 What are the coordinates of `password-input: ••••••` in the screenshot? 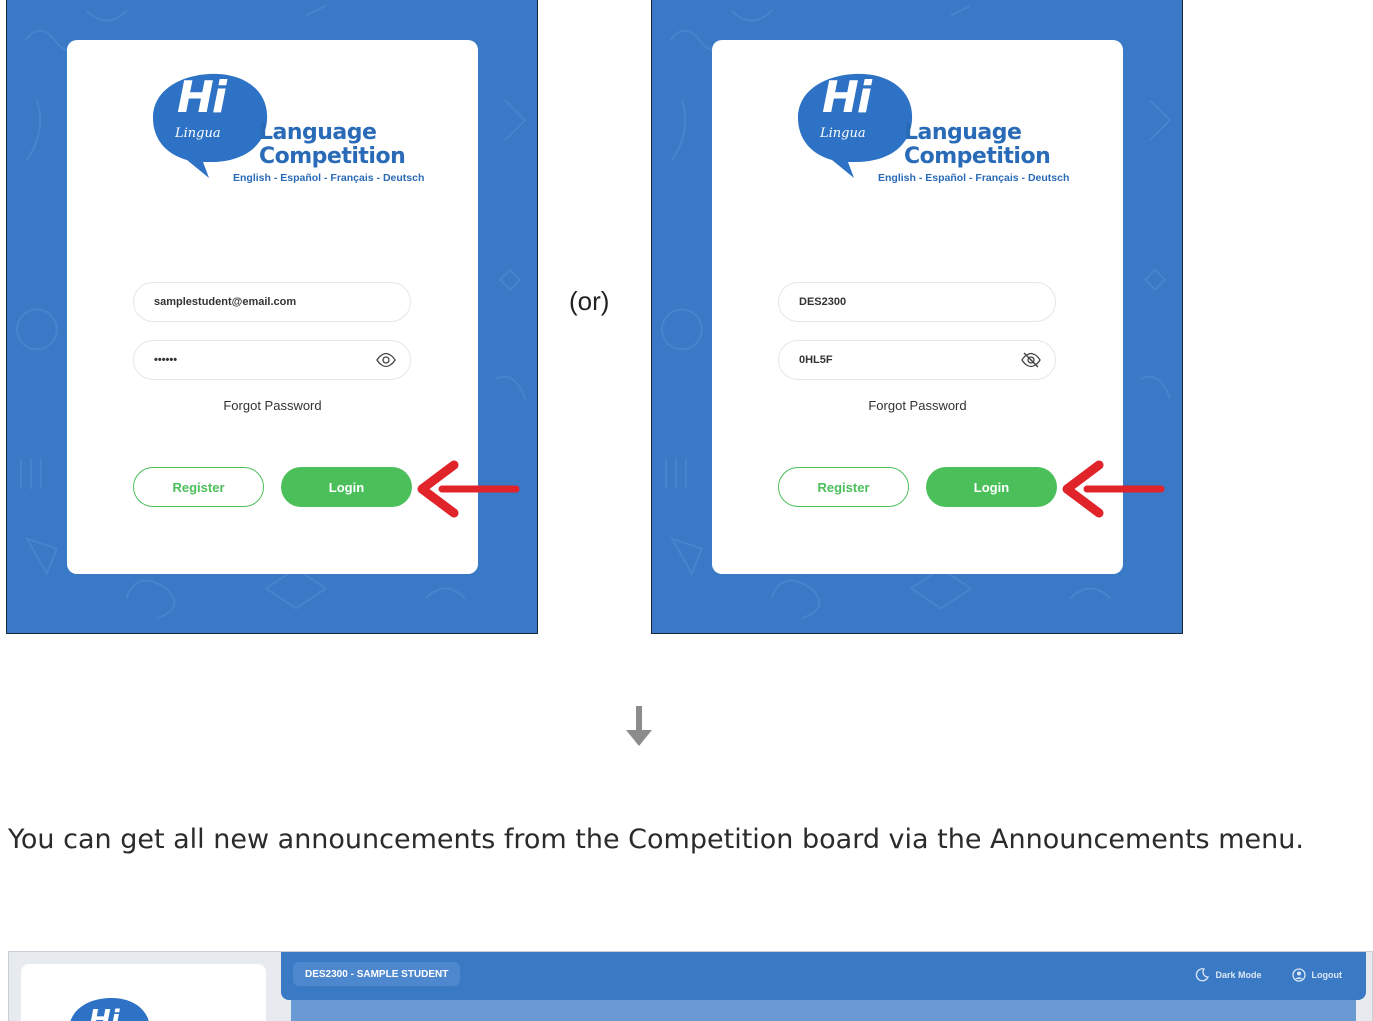 It's located at (272, 360).